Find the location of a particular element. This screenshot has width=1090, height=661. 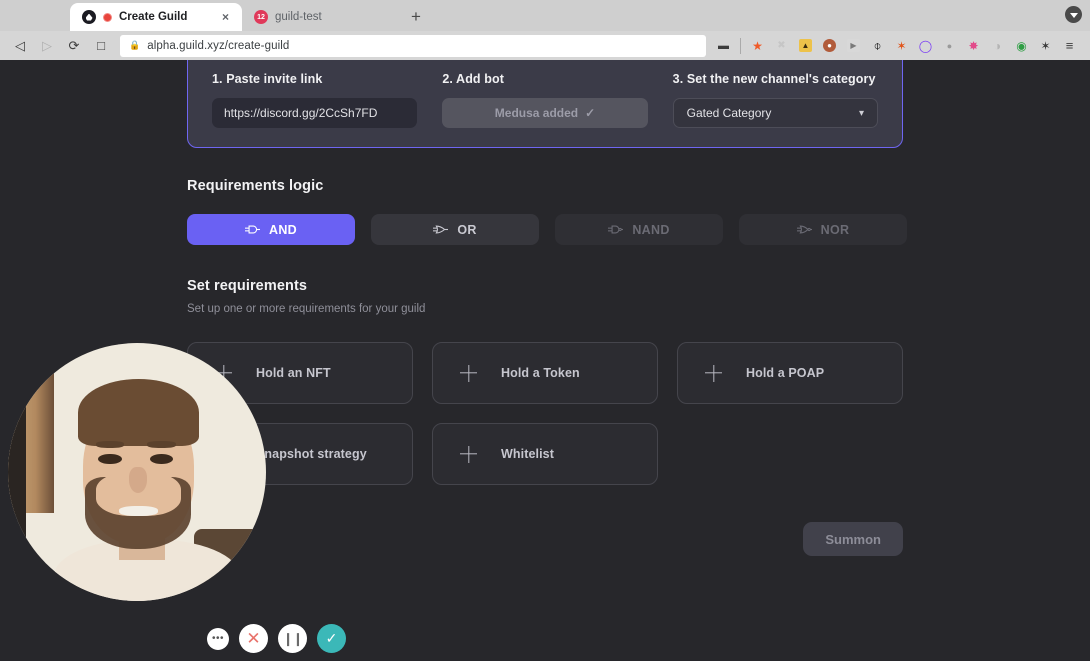

or-gate-icon is located at coordinates (441, 229).